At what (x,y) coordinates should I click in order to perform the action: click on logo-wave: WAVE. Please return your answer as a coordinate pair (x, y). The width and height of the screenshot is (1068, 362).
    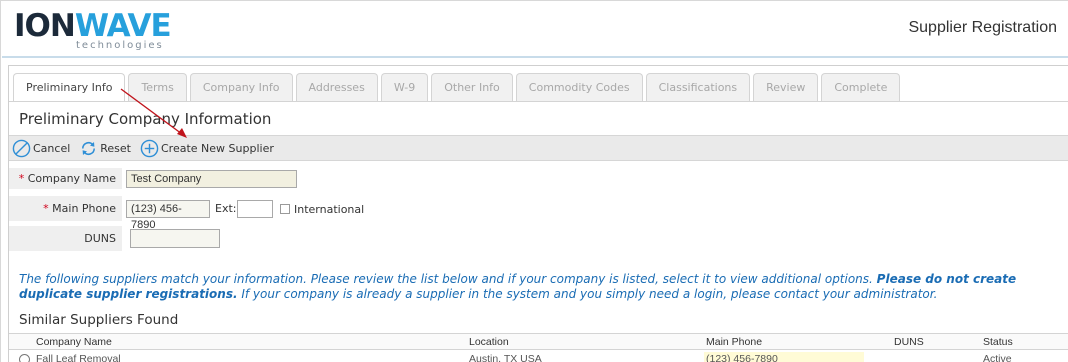
    Looking at the image, I should click on (123, 26).